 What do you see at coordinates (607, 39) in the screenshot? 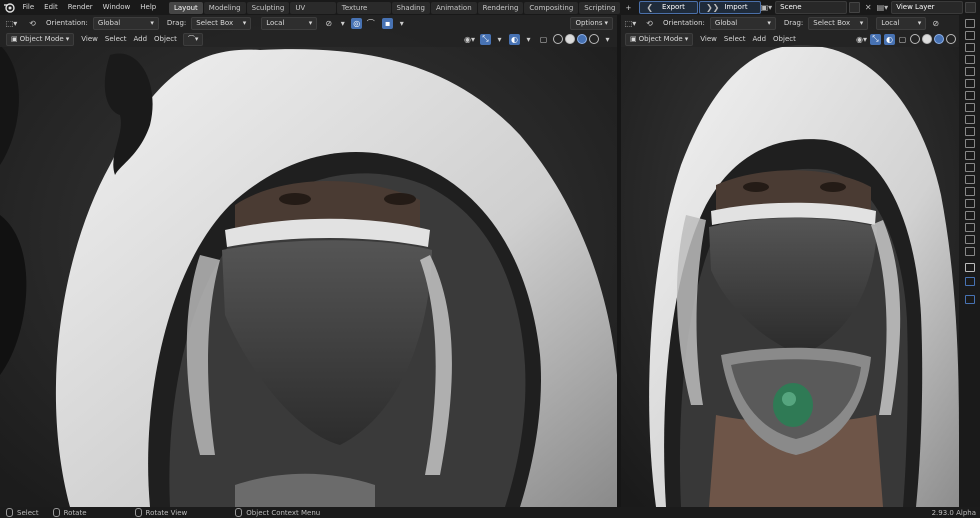
I see `shading-options-icon: ▾` at bounding box center [607, 39].